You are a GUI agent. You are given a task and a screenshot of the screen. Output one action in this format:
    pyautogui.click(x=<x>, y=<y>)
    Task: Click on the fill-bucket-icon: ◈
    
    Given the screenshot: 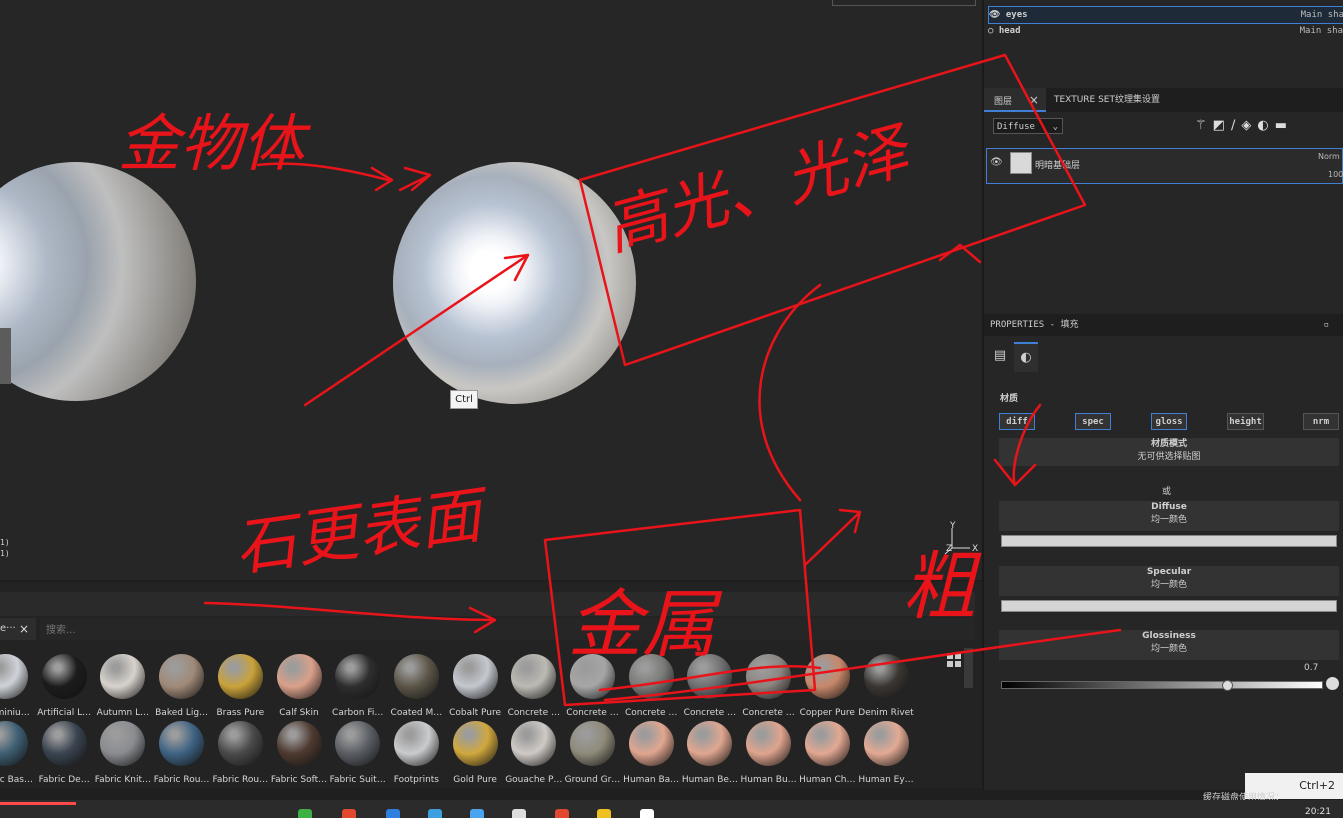 What is the action you would take?
    pyautogui.click(x=1249, y=125)
    